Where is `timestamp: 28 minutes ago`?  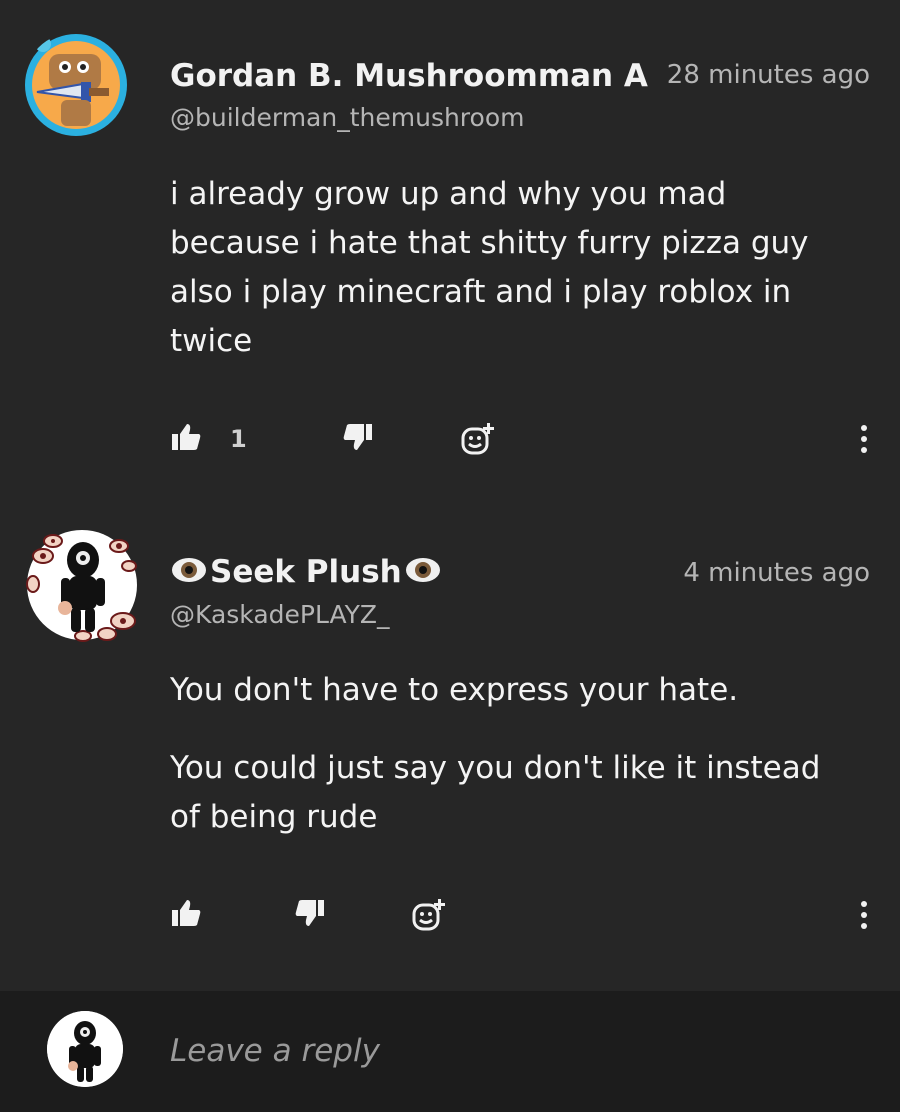 timestamp: 28 minutes ago is located at coordinates (762, 75).